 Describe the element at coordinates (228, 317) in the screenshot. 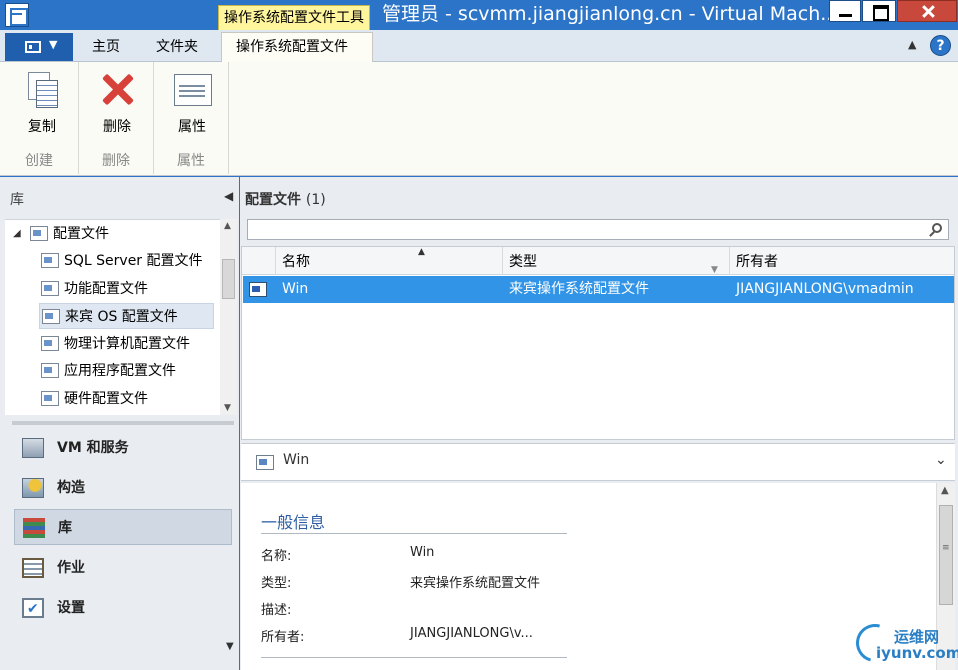

I see `tree-scrollbar: ▲ ▼` at that location.